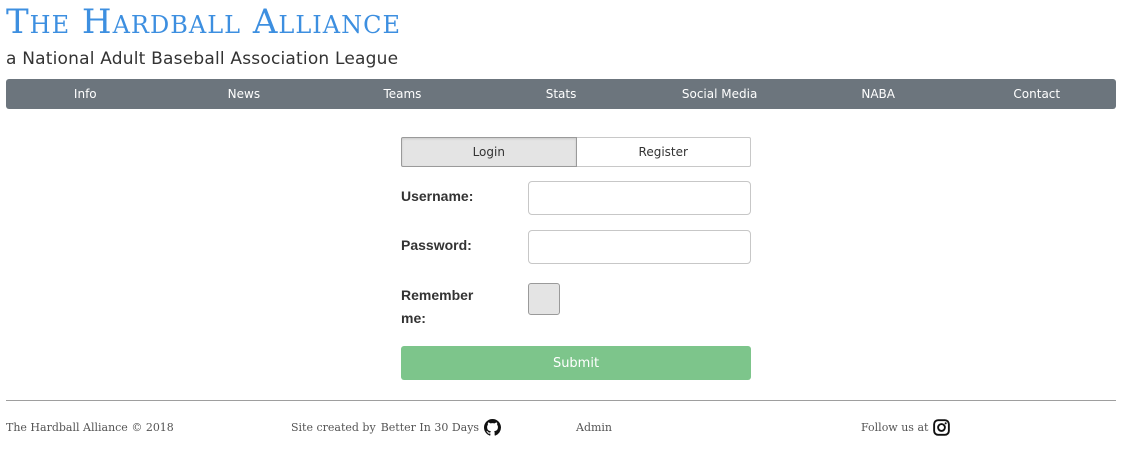 The height and width of the screenshot is (452, 1126). What do you see at coordinates (436, 245) in the screenshot?
I see `password-label: Password:` at bounding box center [436, 245].